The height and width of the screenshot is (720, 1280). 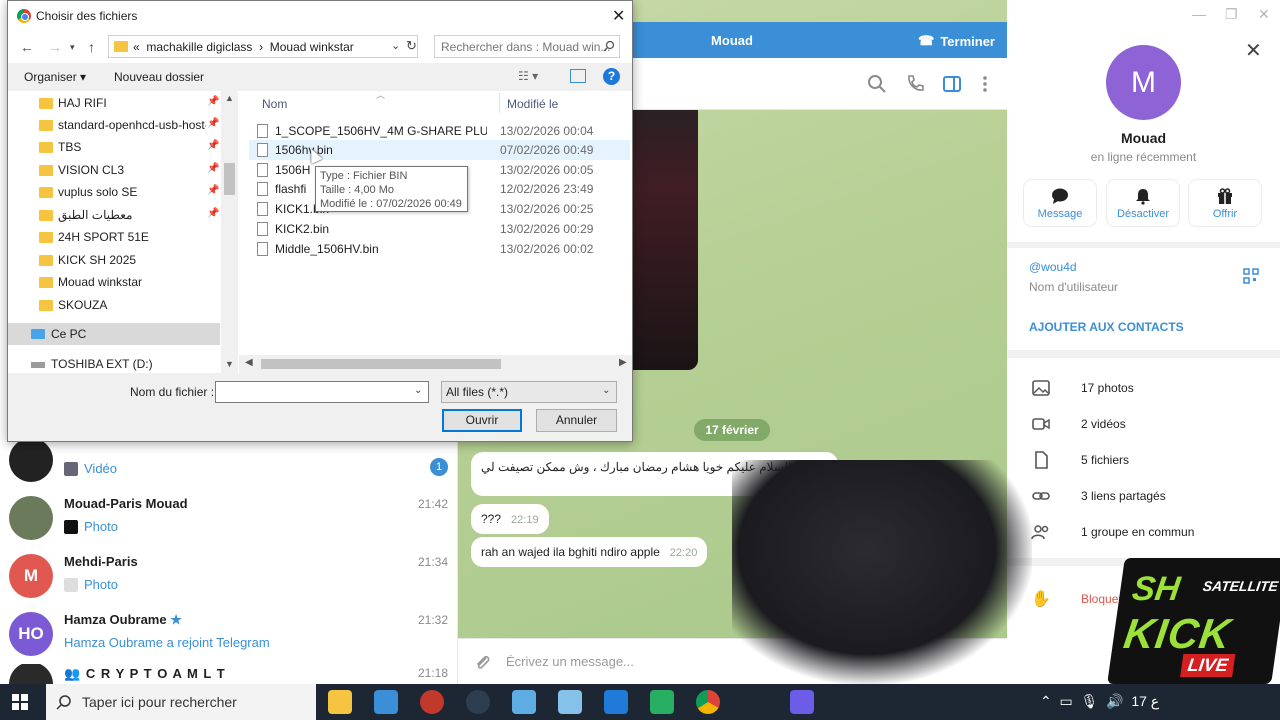 I want to click on new-folder-button: Nouveau dossier, so click(x=159, y=77).